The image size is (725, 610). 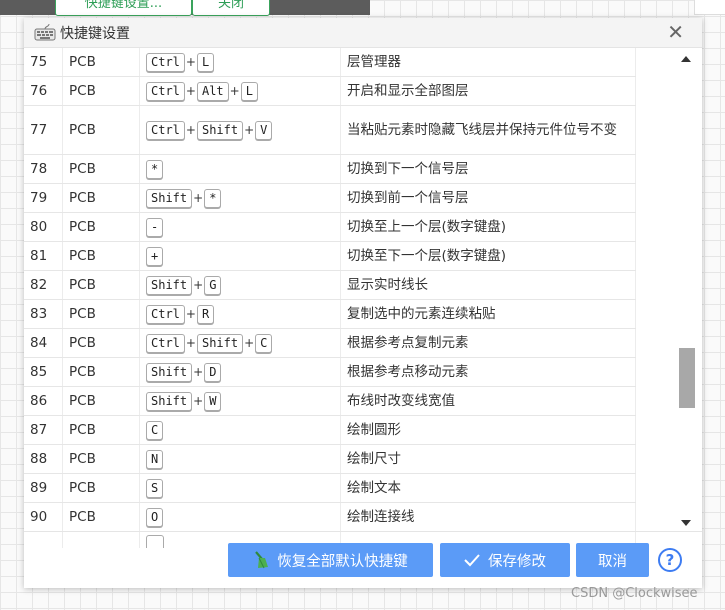 I want to click on row-description: 显示实时线长, so click(x=488, y=285).